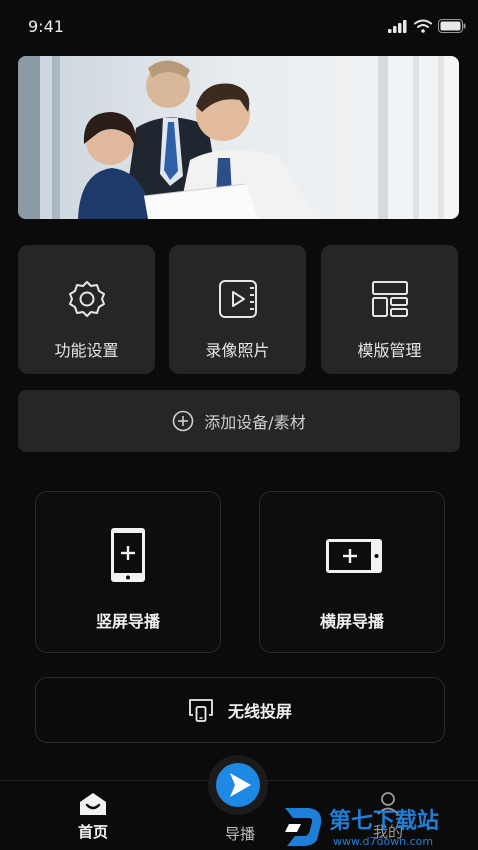  I want to click on watermark-logo: 第七下载站 www.d7down.com, so click(378, 825).